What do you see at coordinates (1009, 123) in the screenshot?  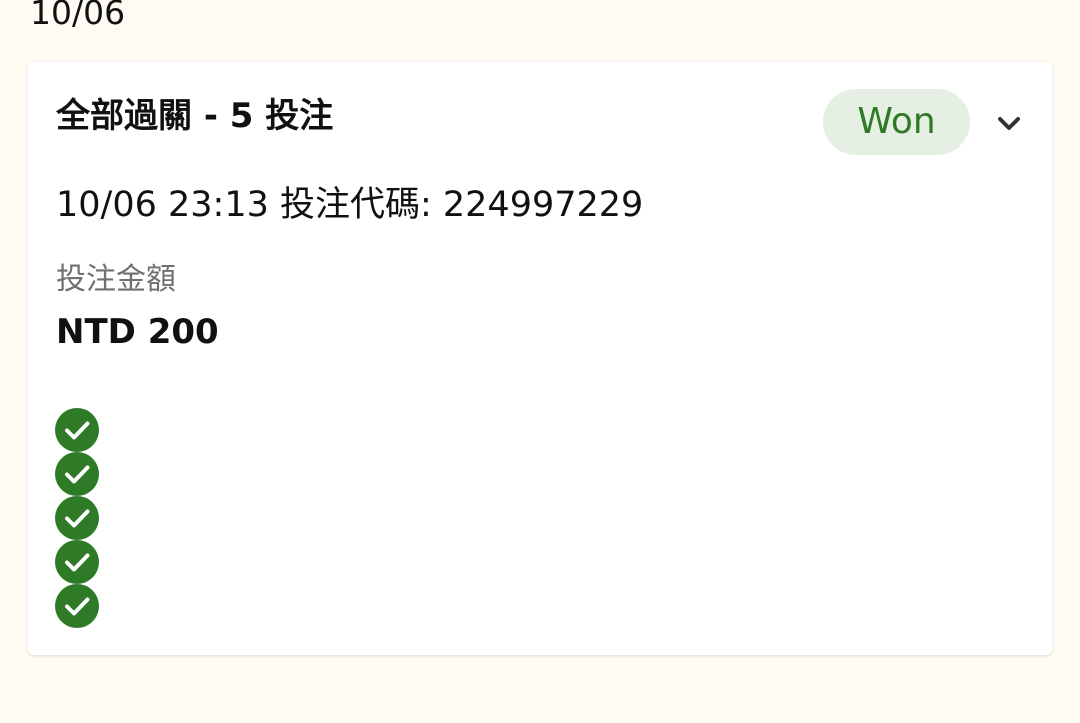 I see `chevron-down-icon` at bounding box center [1009, 123].